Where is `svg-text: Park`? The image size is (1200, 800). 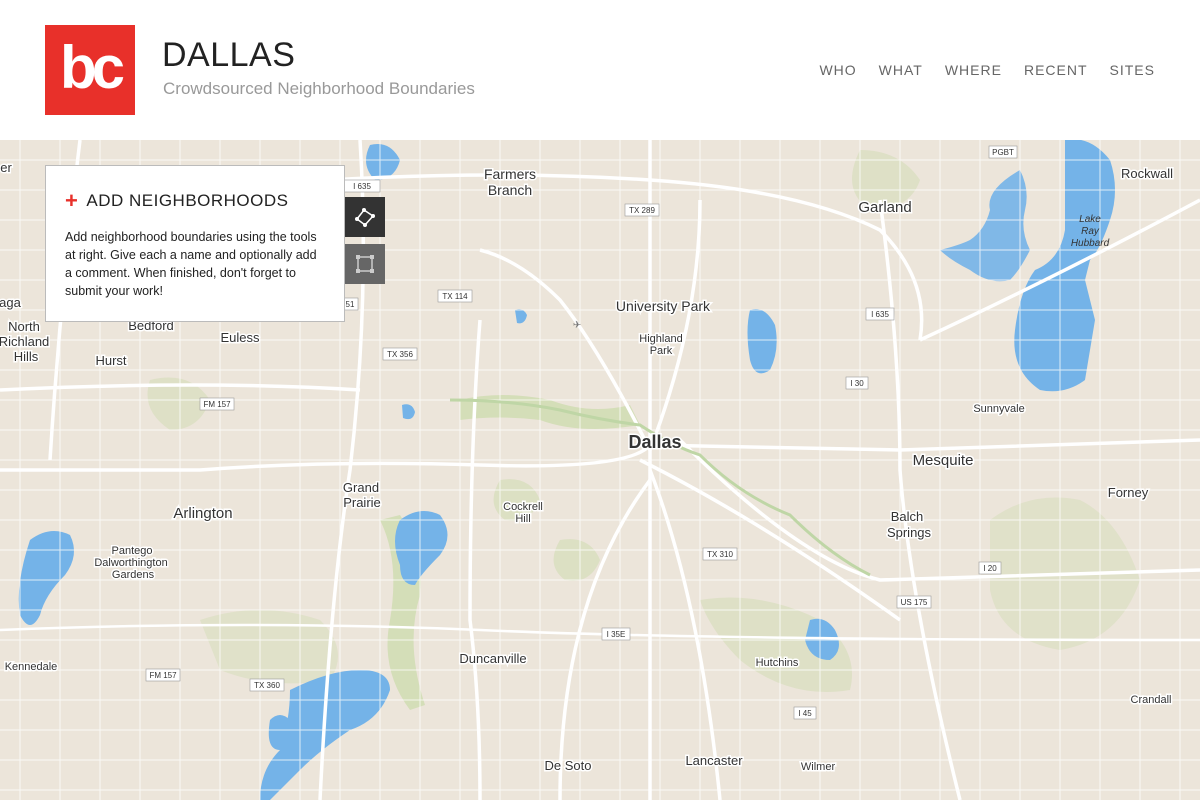
svg-text: Park is located at coordinates (661, 351).